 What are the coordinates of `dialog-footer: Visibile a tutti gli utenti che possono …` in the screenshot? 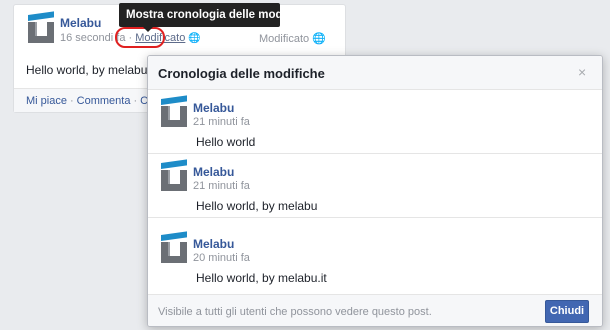 It's located at (375, 310).